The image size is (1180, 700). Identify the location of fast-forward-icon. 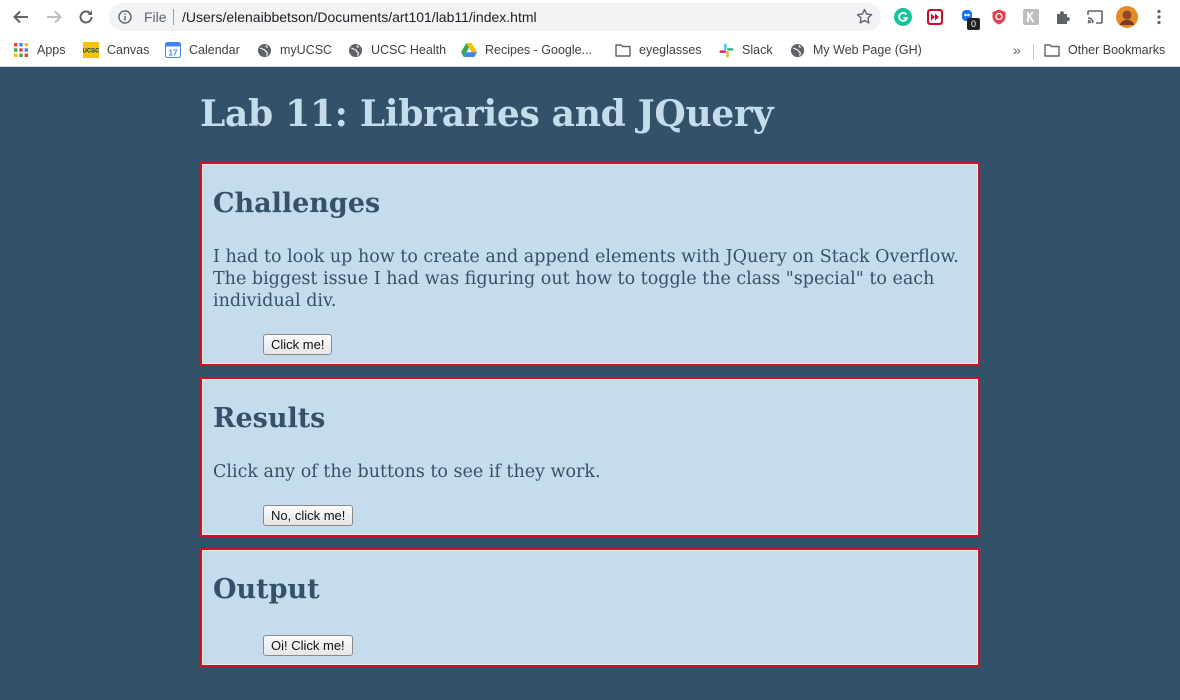
(935, 17).